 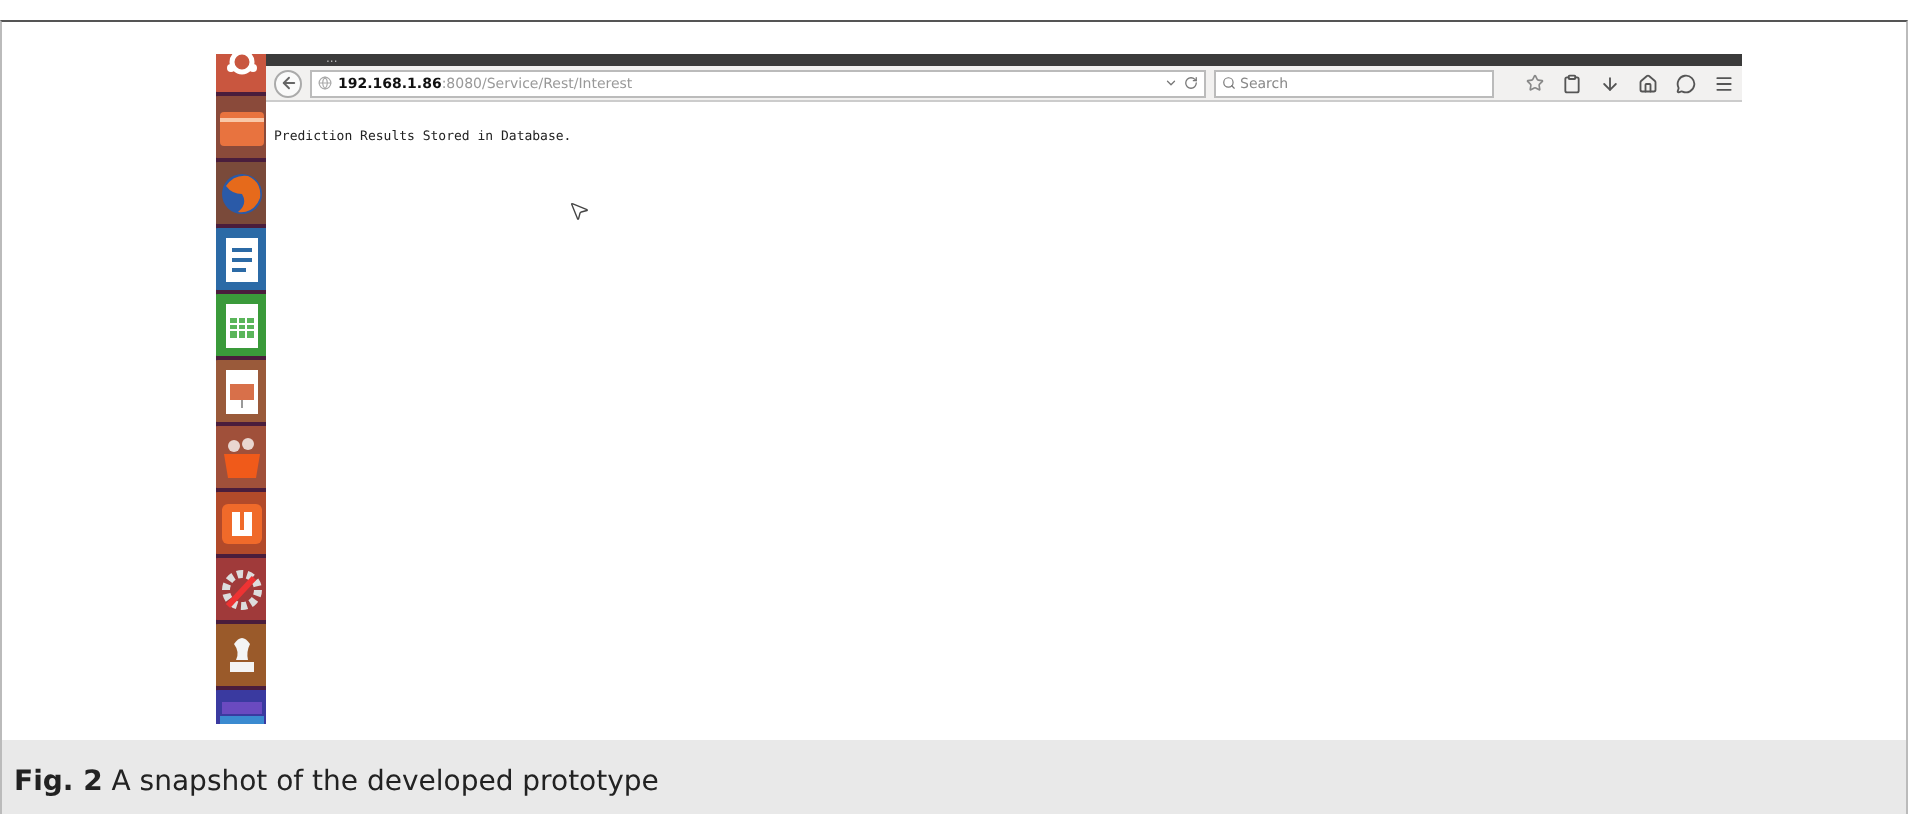 I want to click on shopping-bag-icon, so click(x=241, y=457).